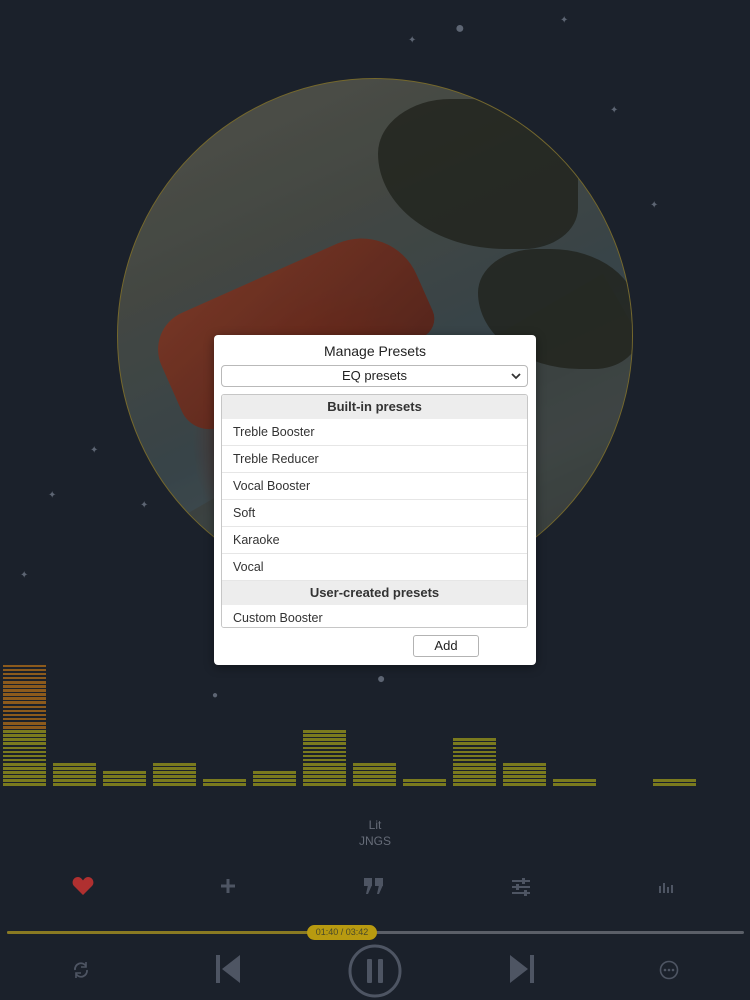 This screenshot has height=1000, width=750. I want to click on preset-item-treble-booster: Treble Booster, so click(374, 432).